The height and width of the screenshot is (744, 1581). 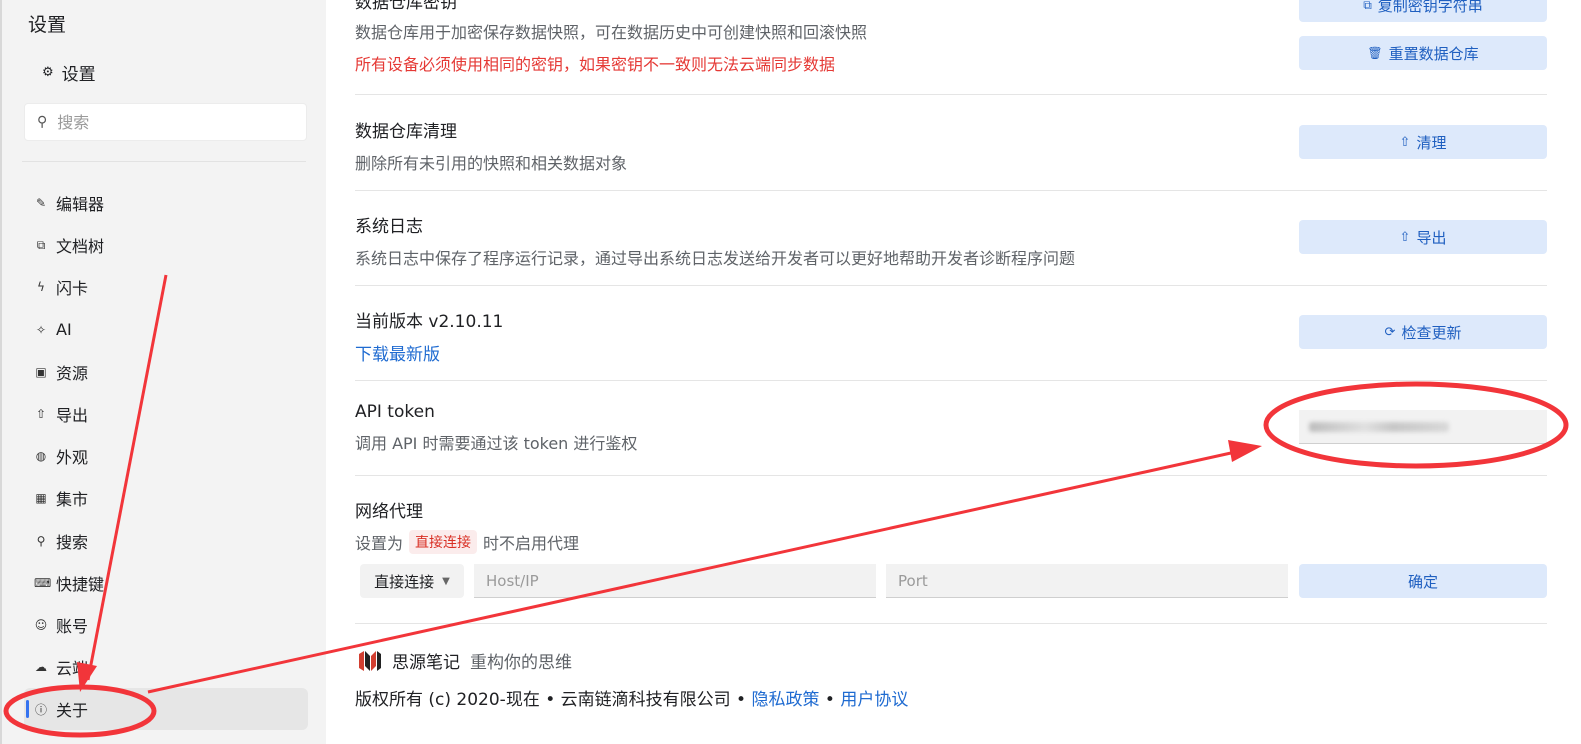 What do you see at coordinates (675, 581) in the screenshot?
I see `host-input` at bounding box center [675, 581].